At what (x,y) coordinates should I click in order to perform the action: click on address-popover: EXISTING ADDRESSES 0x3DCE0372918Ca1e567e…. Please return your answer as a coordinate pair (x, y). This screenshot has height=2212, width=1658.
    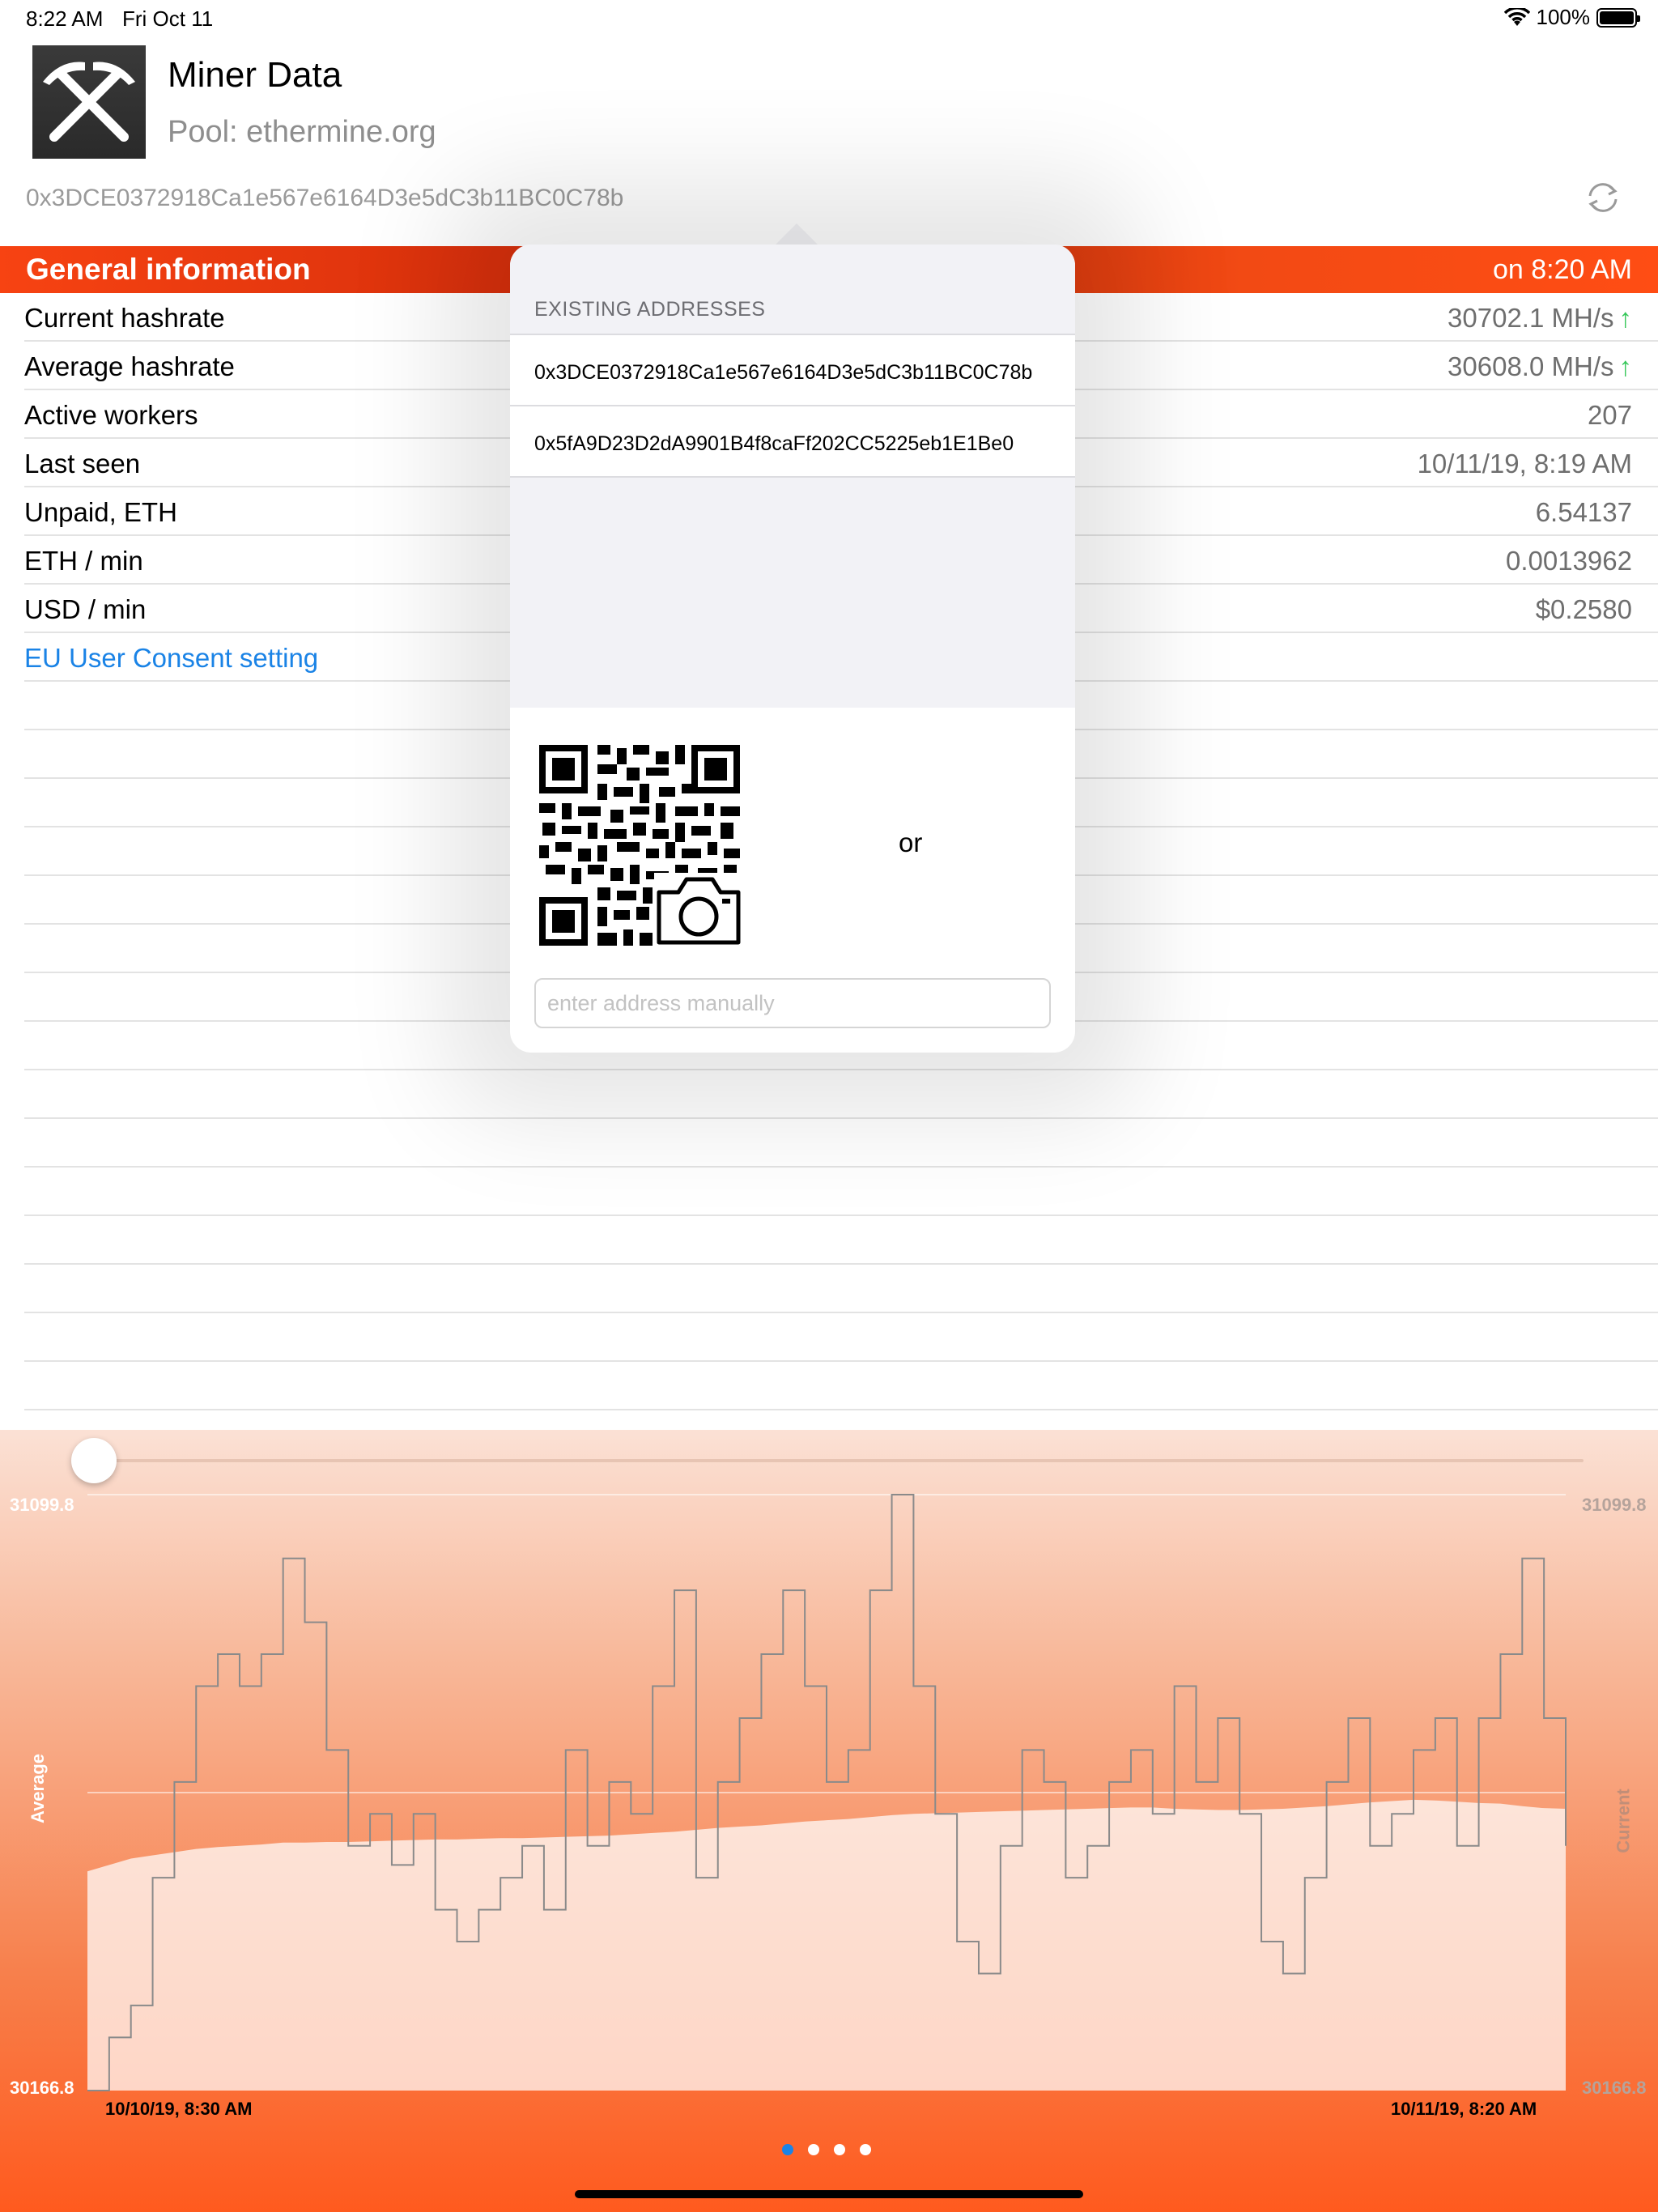
    Looking at the image, I should click on (792, 649).